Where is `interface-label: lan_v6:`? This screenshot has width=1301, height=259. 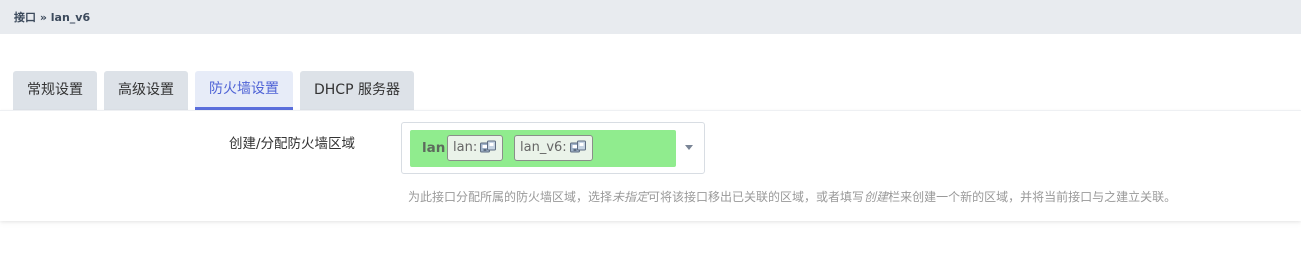 interface-label: lan_v6: is located at coordinates (543, 147).